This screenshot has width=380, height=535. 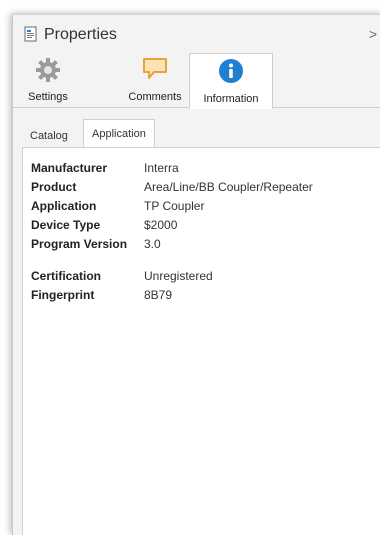 What do you see at coordinates (201, 134) in the screenshot?
I see `sub-tab-bar: Catalog Application` at bounding box center [201, 134].